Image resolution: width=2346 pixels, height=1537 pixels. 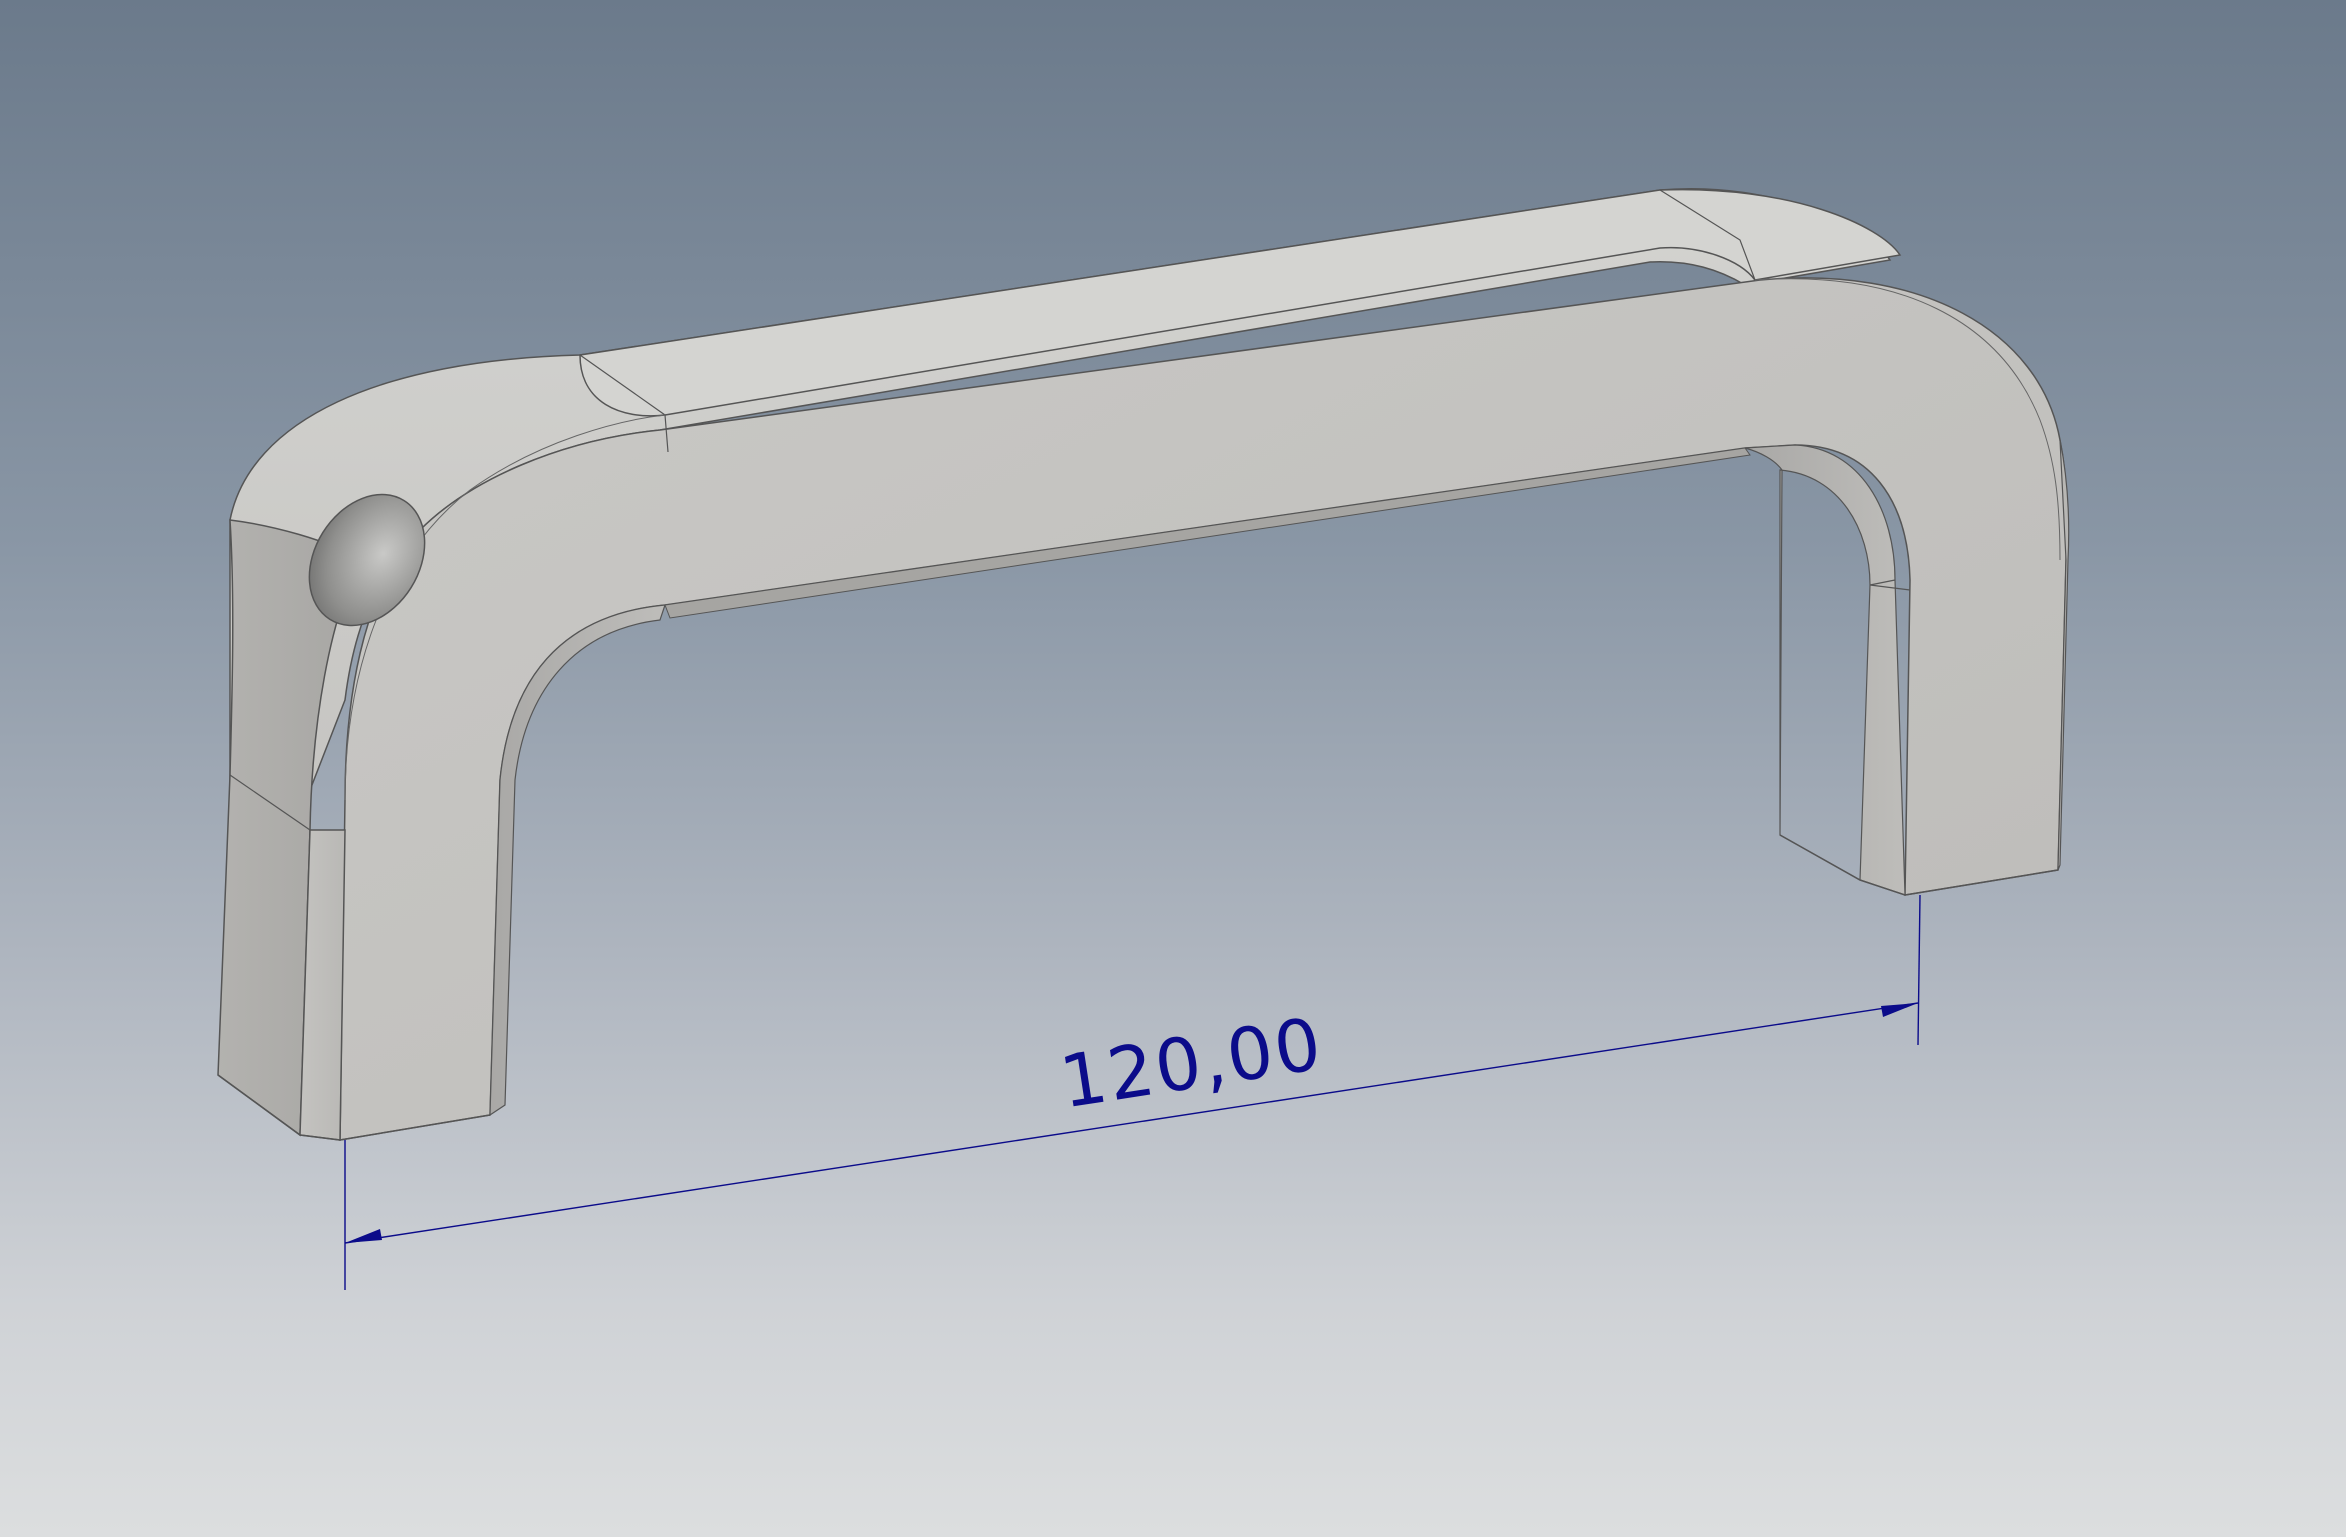 What do you see at coordinates (1192, 1062) in the screenshot?
I see `dimension-value: 120,00` at bounding box center [1192, 1062].